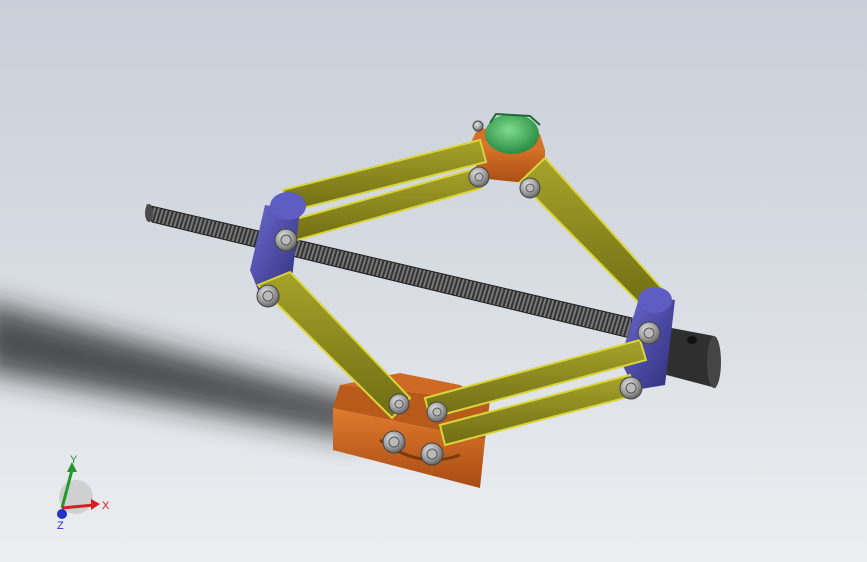  I want to click on scissor-arm-lower-right, so click(535, 392).